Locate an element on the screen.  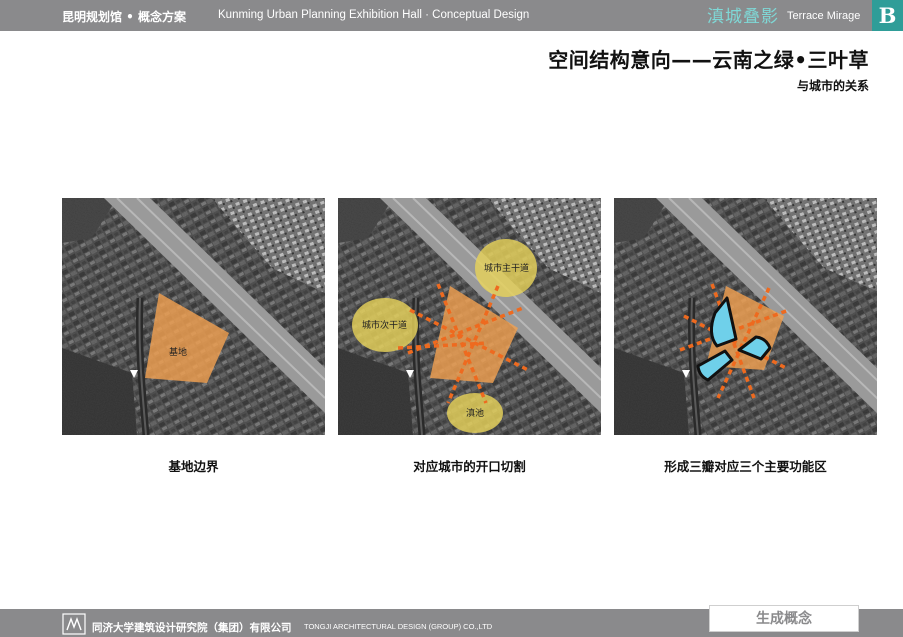
brand-name-en: Terrace Mirage is located at coordinates (824, 16).